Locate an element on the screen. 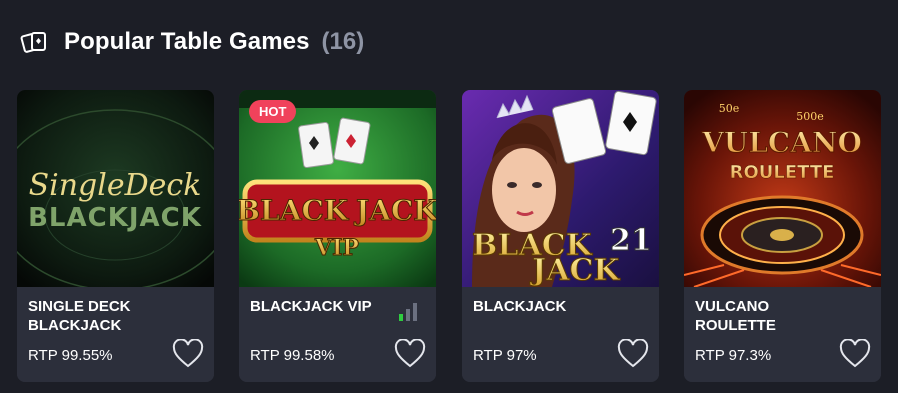 This screenshot has width=898, height=393. section-title: Popular Table Games is located at coordinates (187, 41).